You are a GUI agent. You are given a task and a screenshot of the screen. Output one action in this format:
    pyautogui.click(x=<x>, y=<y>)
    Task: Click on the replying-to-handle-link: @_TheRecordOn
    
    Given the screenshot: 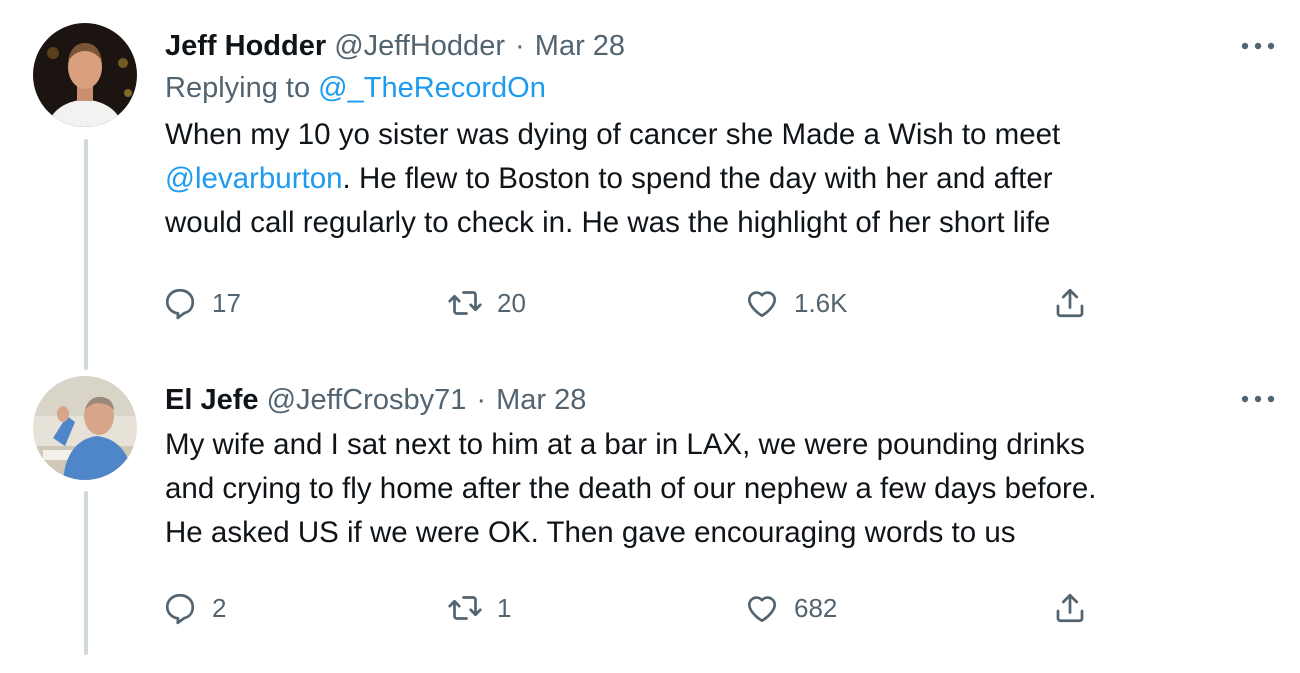 What is the action you would take?
    pyautogui.click(x=432, y=88)
    